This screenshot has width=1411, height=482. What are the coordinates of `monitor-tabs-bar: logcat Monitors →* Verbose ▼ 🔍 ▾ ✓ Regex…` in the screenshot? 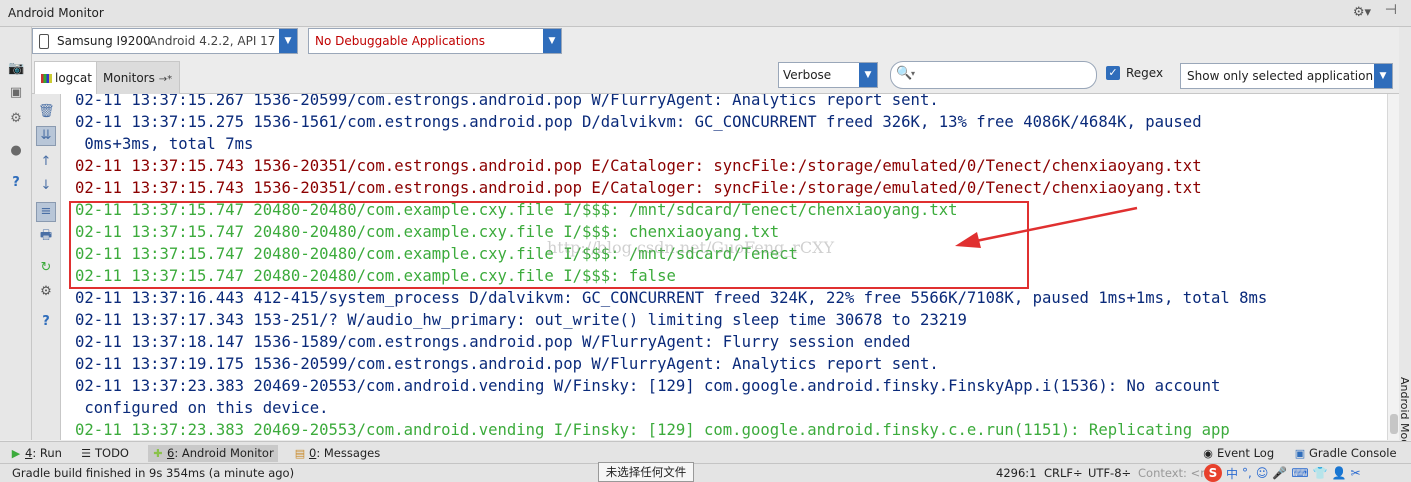 It's located at (721, 75).